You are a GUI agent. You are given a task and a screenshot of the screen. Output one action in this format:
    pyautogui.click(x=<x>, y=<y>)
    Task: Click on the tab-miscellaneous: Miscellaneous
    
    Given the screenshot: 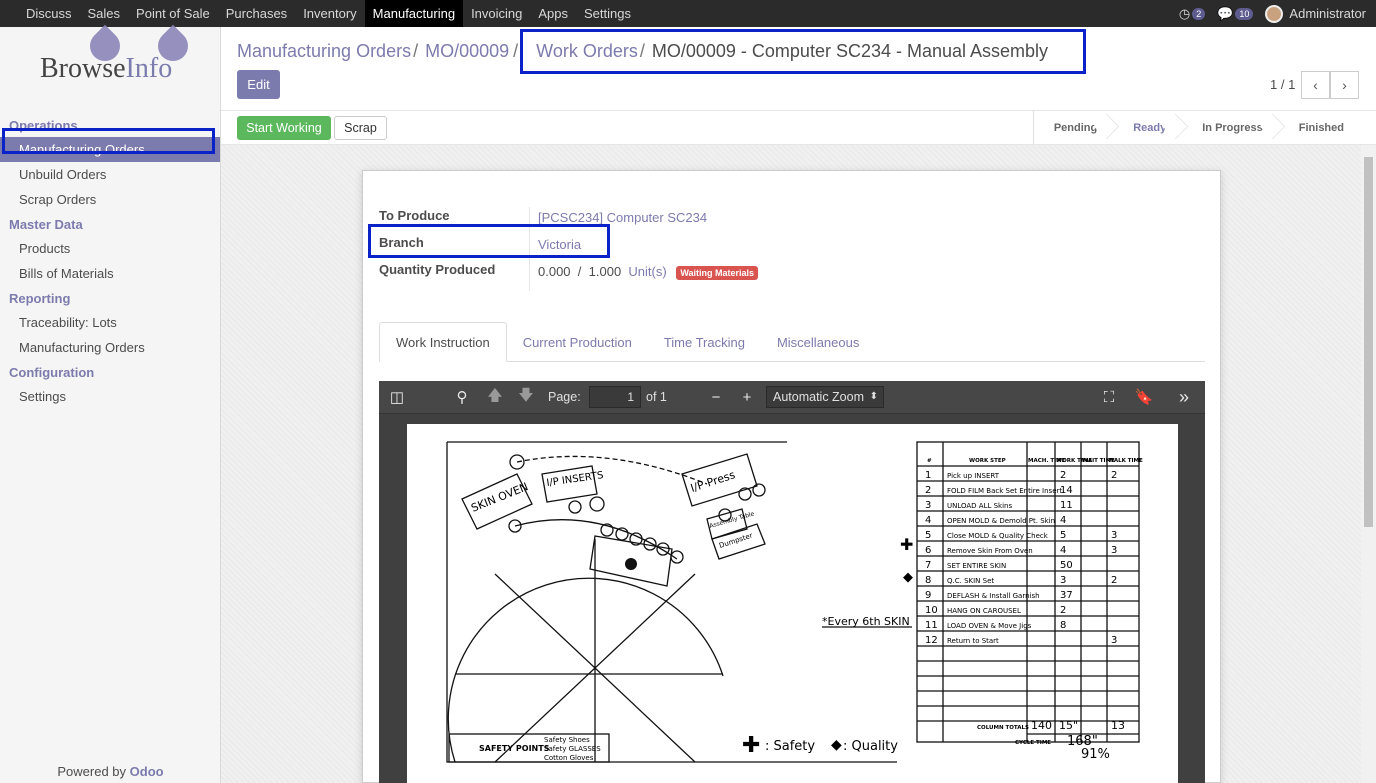 What is the action you would take?
    pyautogui.click(x=818, y=342)
    